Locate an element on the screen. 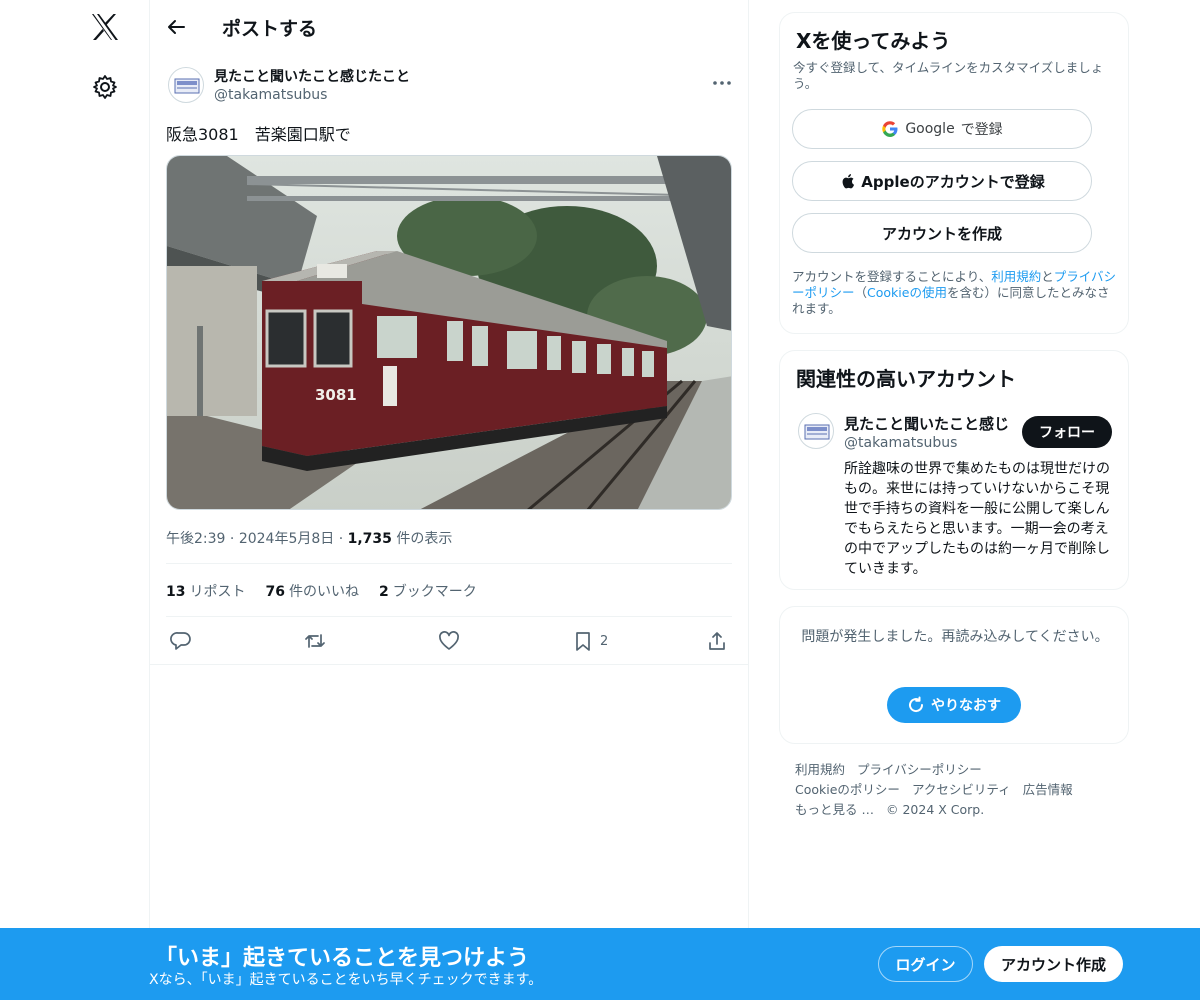 The height and width of the screenshot is (1000, 1200). bookmark-count: 2 is located at coordinates (604, 641).